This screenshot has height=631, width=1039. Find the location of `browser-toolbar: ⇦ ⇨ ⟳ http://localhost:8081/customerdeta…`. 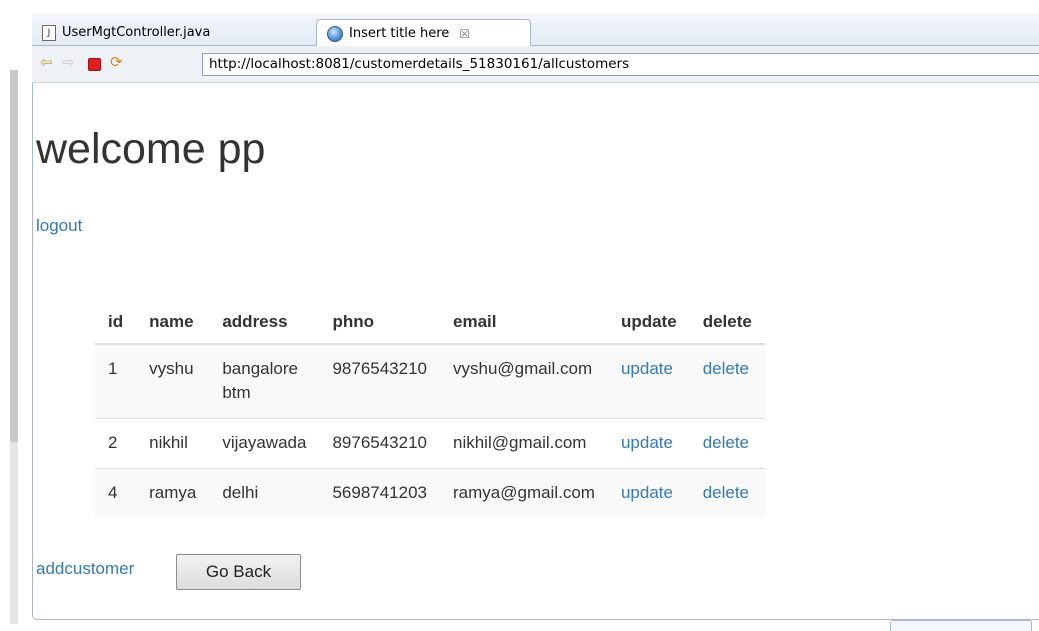

browser-toolbar: ⇦ ⇨ ⟳ http://localhost:8081/customerdeta… is located at coordinates (535, 64).